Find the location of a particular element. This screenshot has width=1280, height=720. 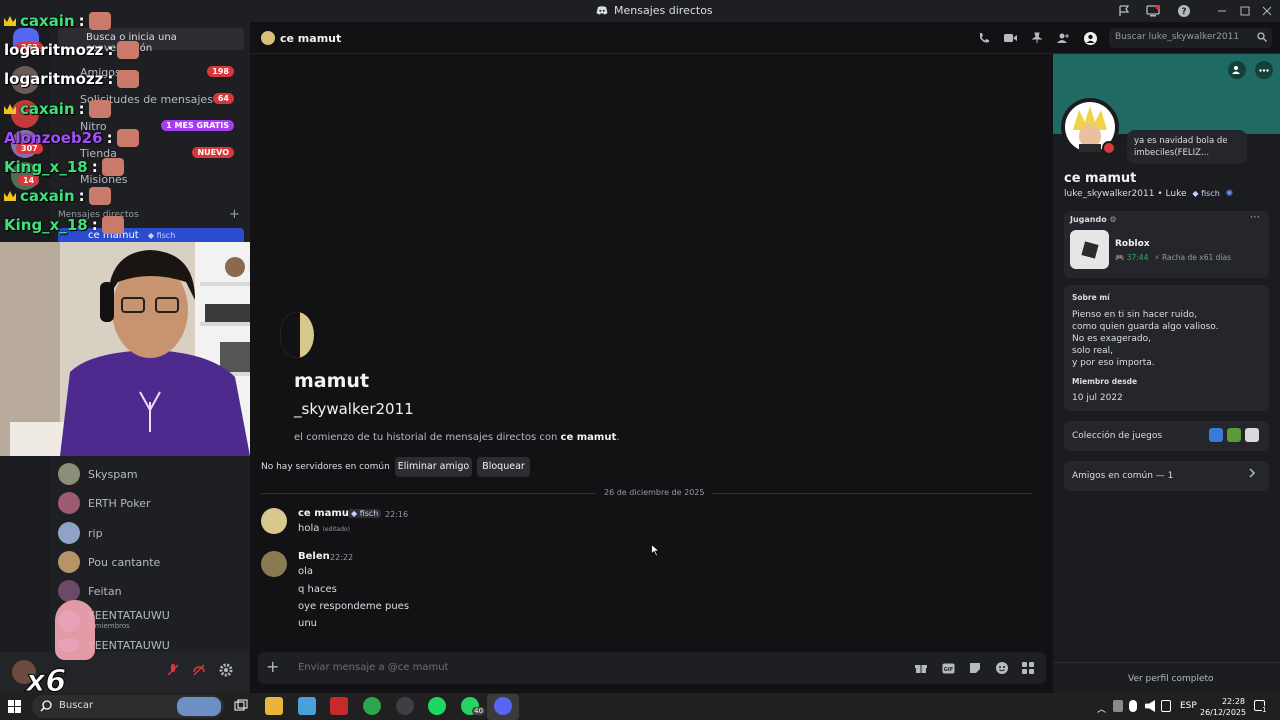

patrick-emote is located at coordinates (75, 630).